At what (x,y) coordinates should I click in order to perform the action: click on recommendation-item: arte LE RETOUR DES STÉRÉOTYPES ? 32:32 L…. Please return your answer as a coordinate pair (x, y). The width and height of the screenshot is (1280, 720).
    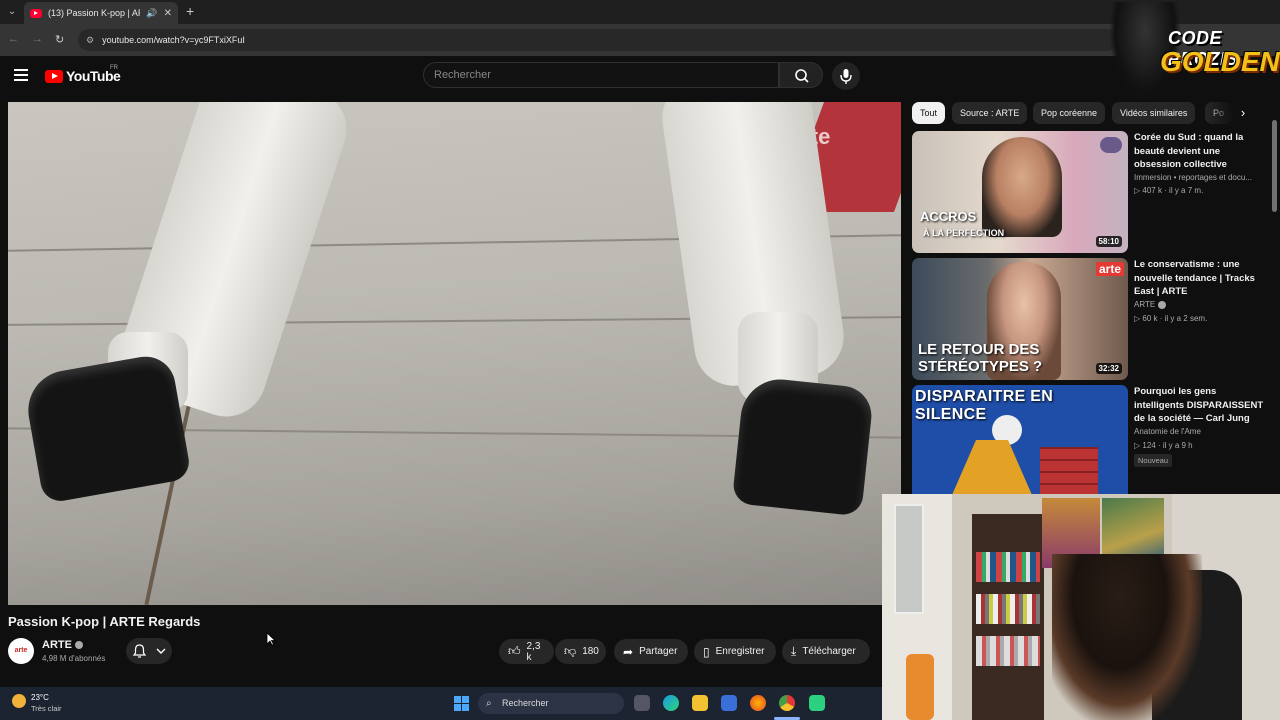
    Looking at the image, I should click on (1092, 319).